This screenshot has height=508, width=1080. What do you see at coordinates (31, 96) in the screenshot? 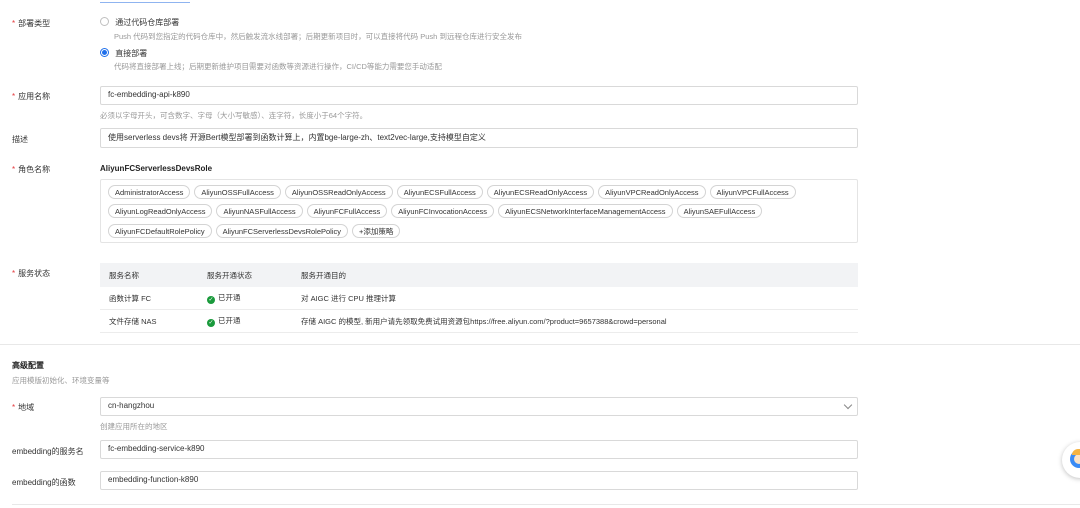
I see `app-name-label: * 应用名称` at bounding box center [31, 96].